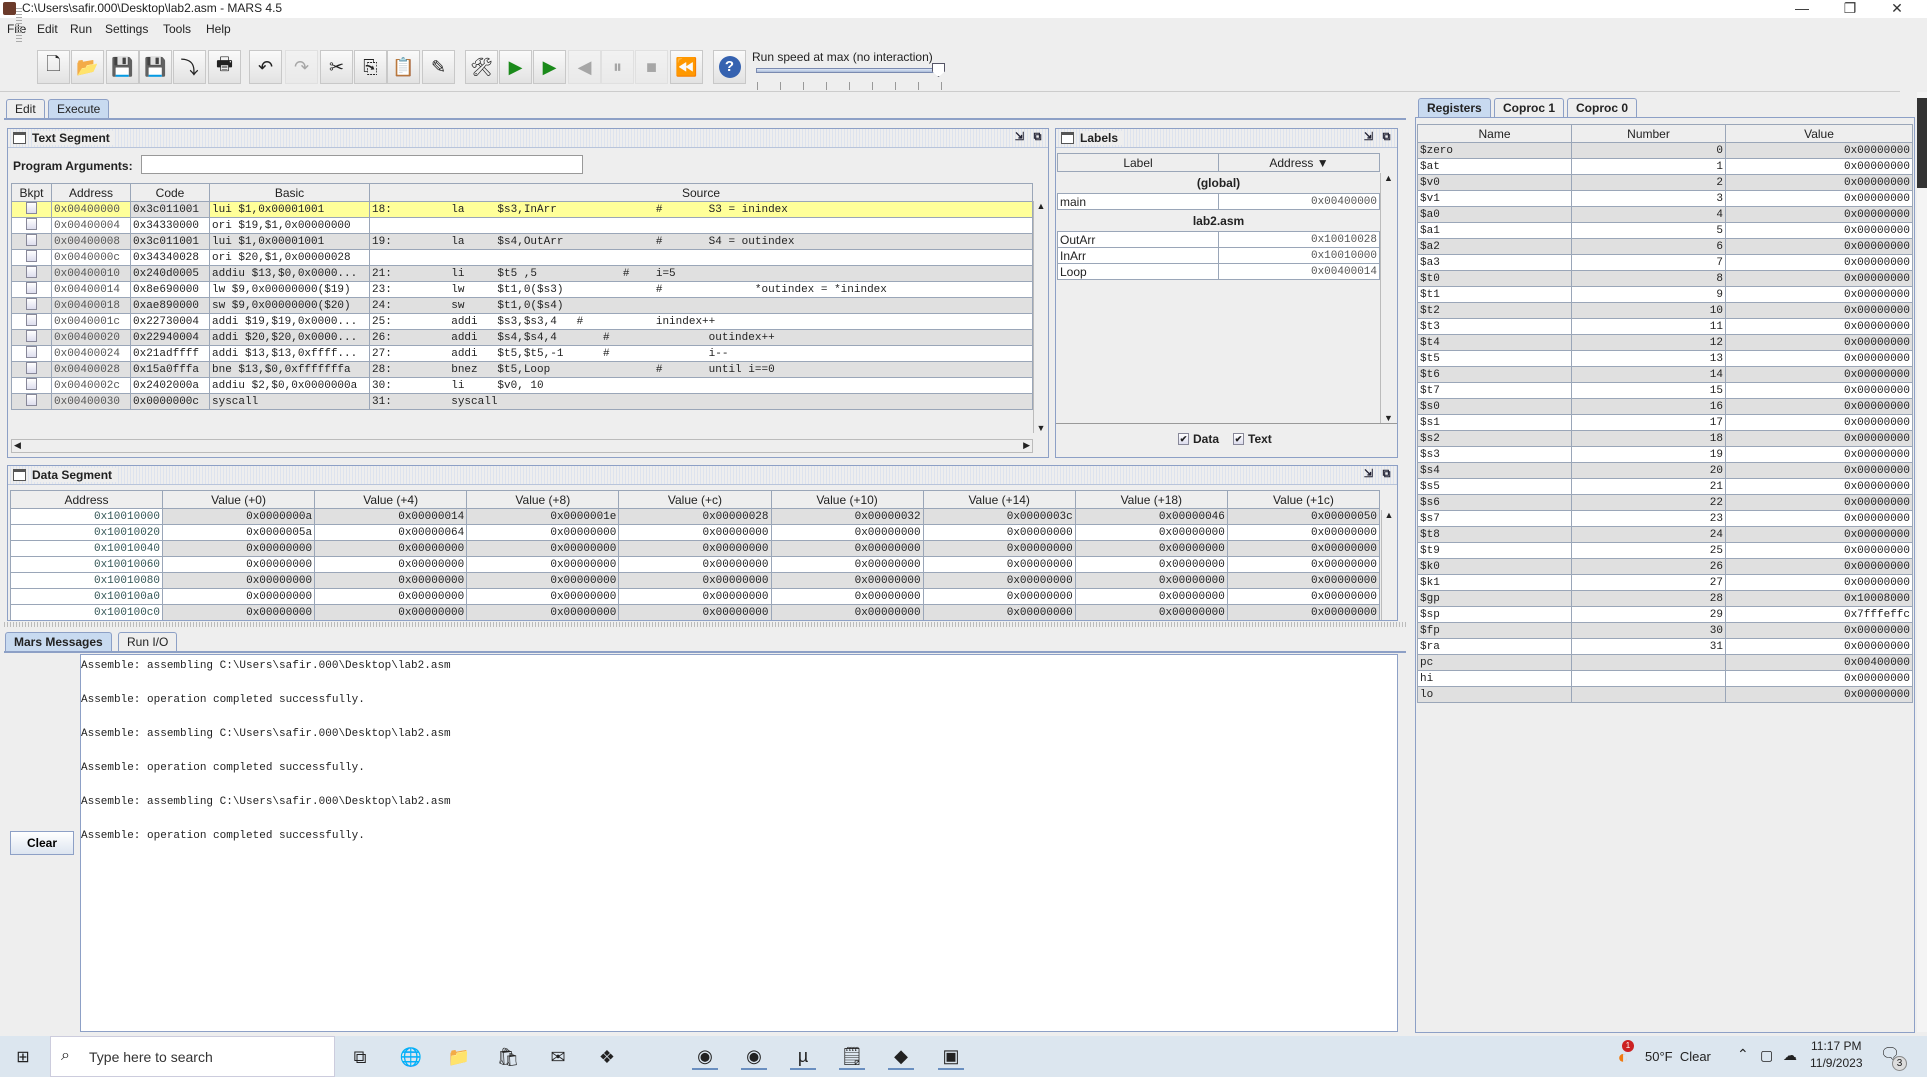 This screenshot has height=1077, width=1927. What do you see at coordinates (47, 29) in the screenshot?
I see `menu-edit: Edit` at bounding box center [47, 29].